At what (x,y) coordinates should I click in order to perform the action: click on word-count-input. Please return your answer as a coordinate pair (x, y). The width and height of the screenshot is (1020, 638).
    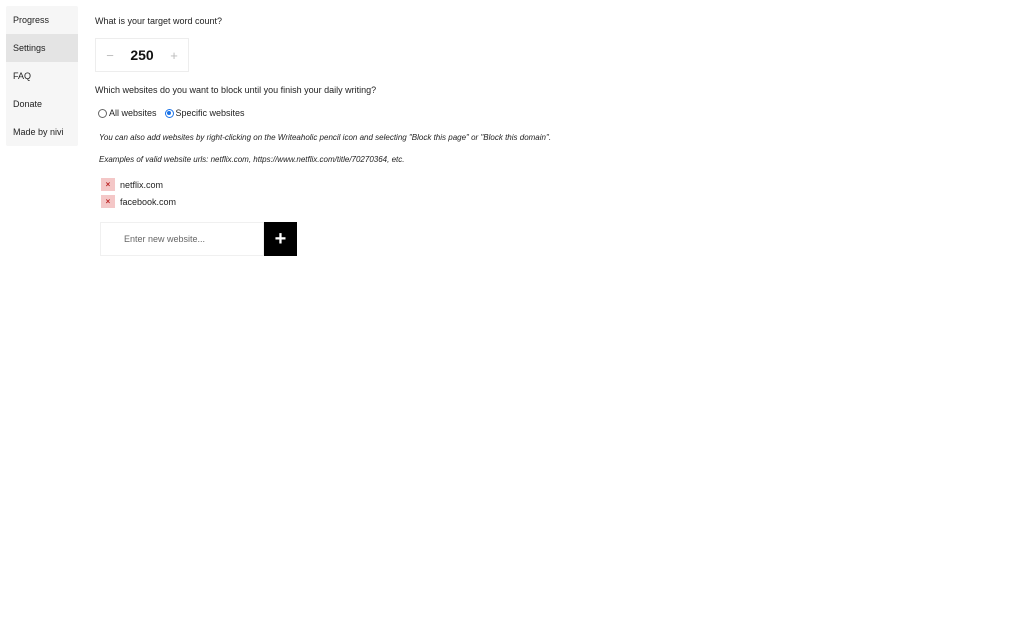
    Looking at the image, I should click on (142, 55).